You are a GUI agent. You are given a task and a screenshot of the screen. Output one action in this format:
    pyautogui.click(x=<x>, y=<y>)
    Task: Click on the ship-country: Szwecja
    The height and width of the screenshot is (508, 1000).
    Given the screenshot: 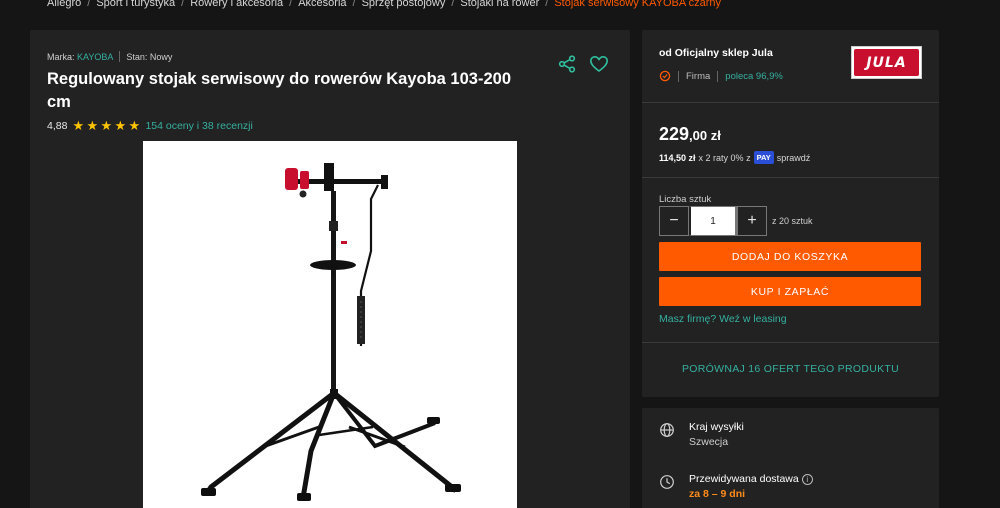 What is the action you would take?
    pyautogui.click(x=709, y=442)
    